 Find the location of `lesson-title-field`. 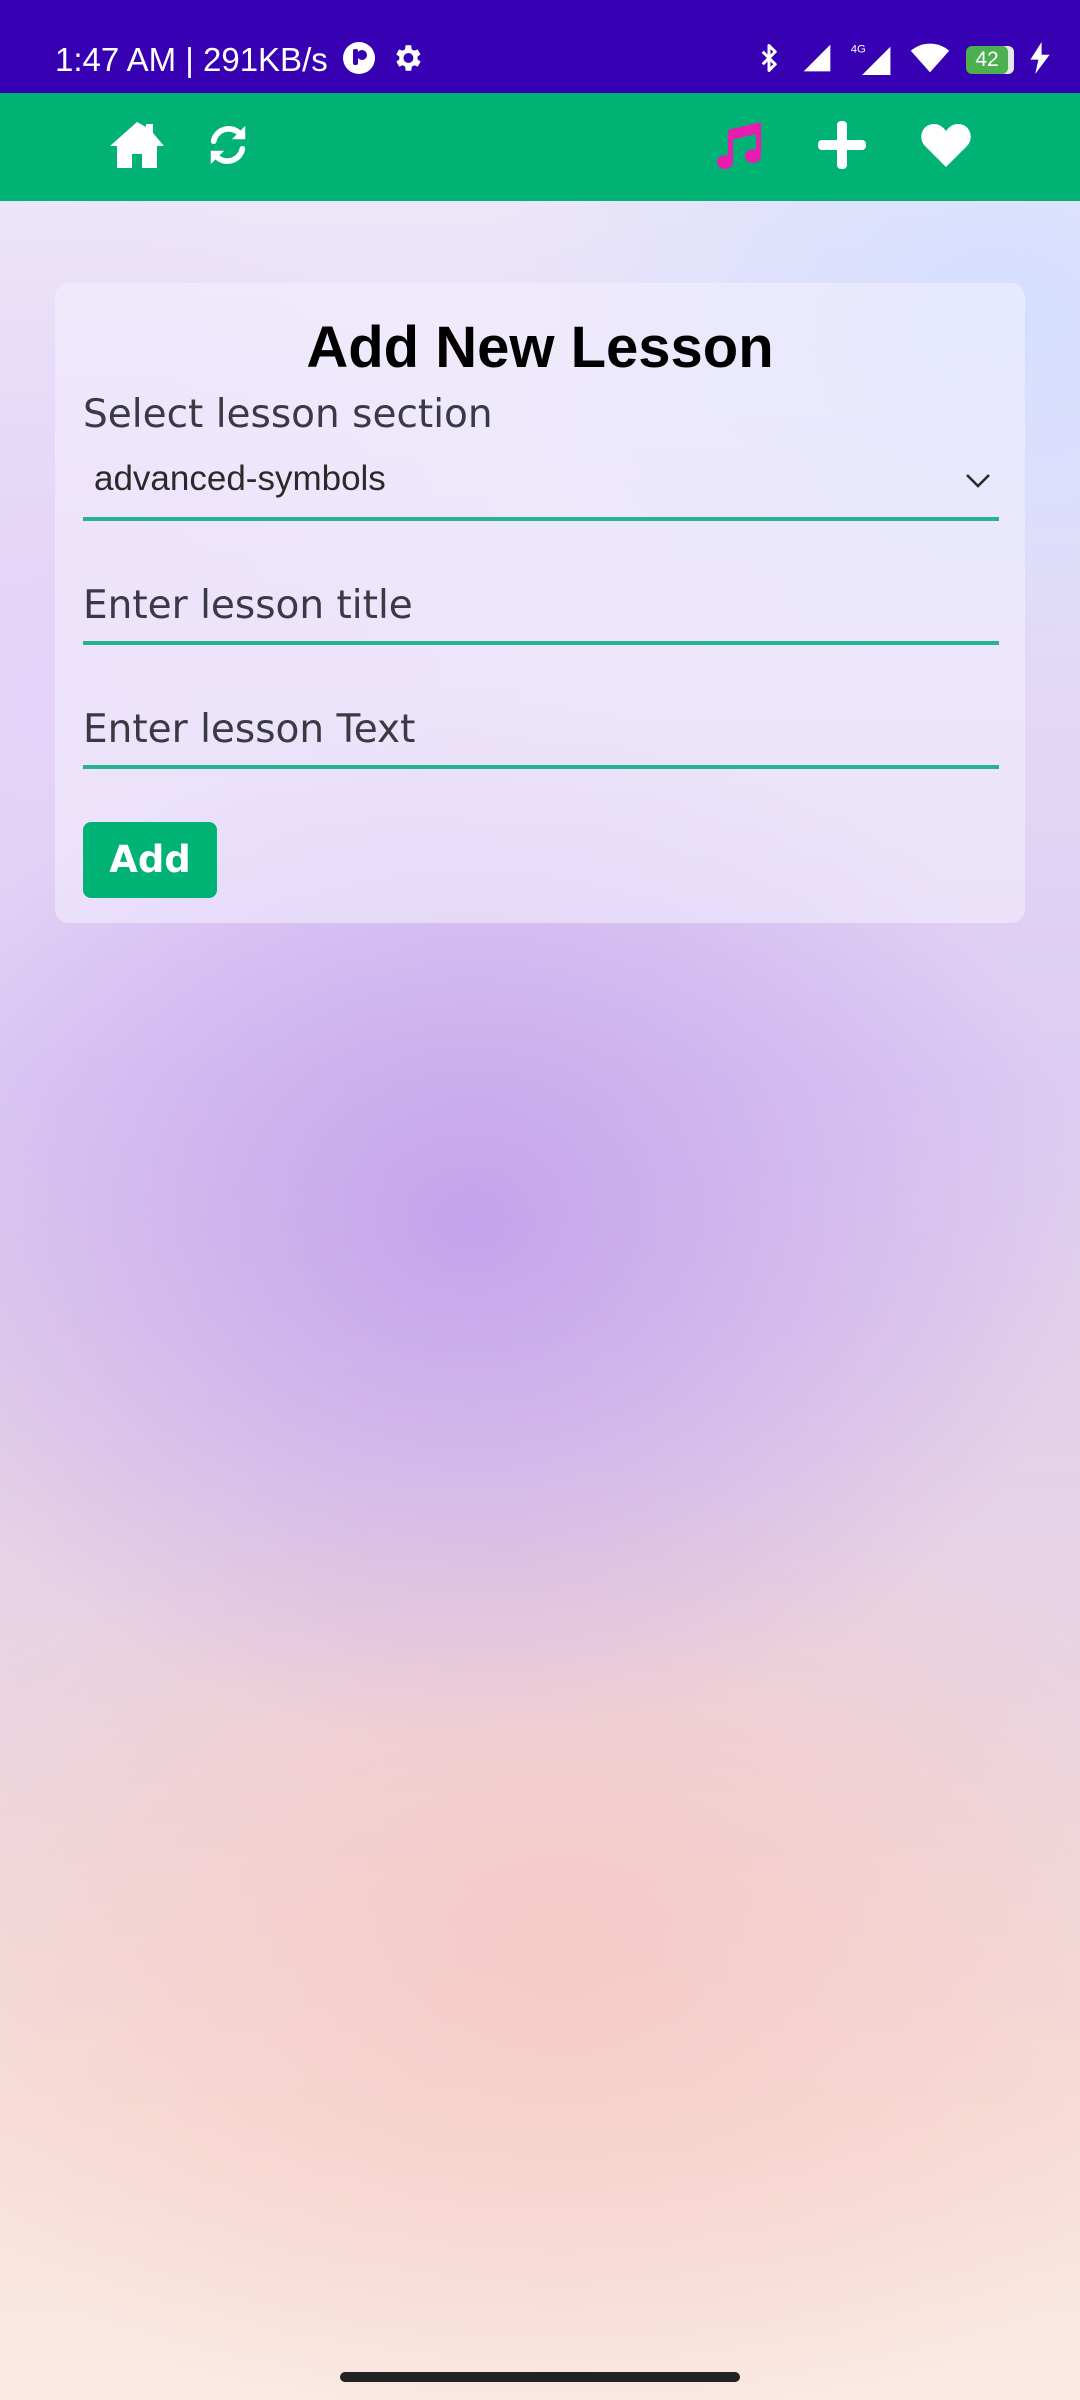

lesson-title-field is located at coordinates (541, 607).